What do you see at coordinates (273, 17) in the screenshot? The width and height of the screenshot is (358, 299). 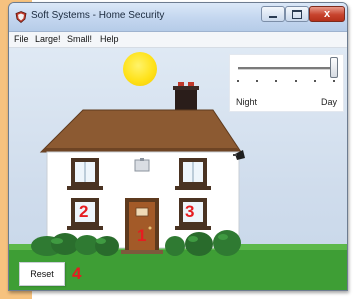 I see `minimize-icon` at bounding box center [273, 17].